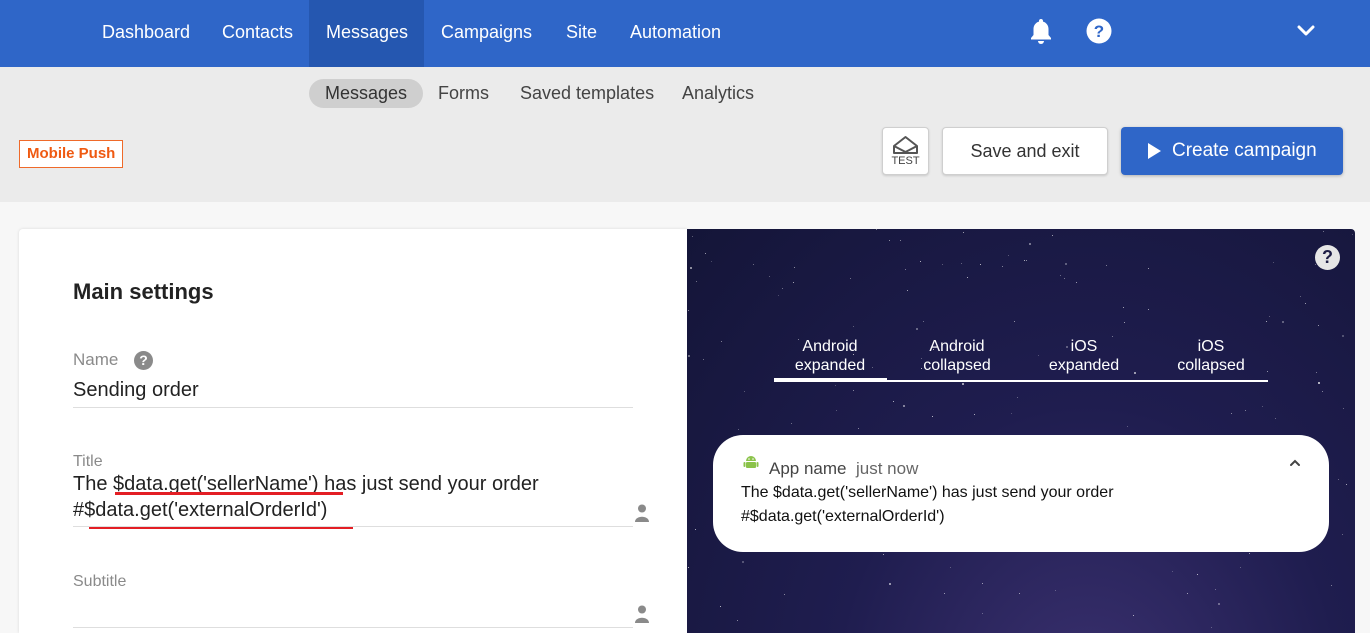 This screenshot has width=1370, height=633. Describe the element at coordinates (1154, 151) in the screenshot. I see `play-icon` at that location.